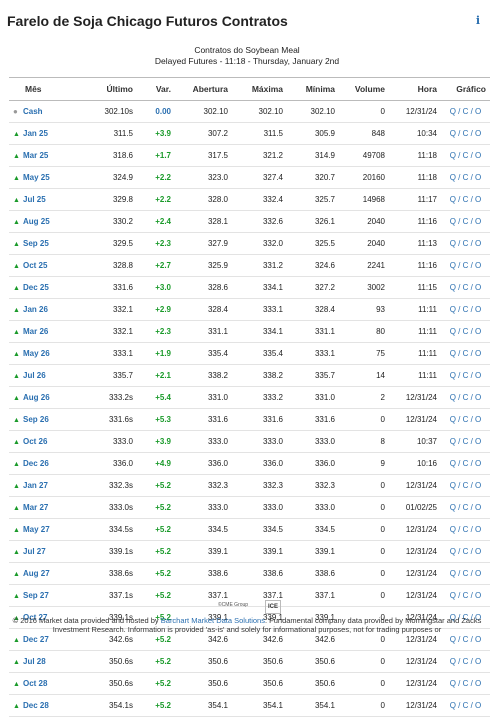 The width and height of the screenshot is (494, 717). Describe the element at coordinates (313, 221) in the screenshot. I see `cell-low: 326.1` at that location.